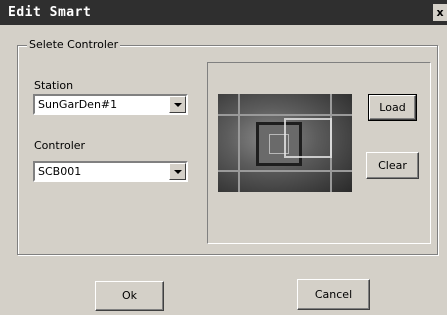 This screenshot has height=315, width=447. Describe the element at coordinates (308, 138) in the screenshot. I see `highlight-box` at that location.